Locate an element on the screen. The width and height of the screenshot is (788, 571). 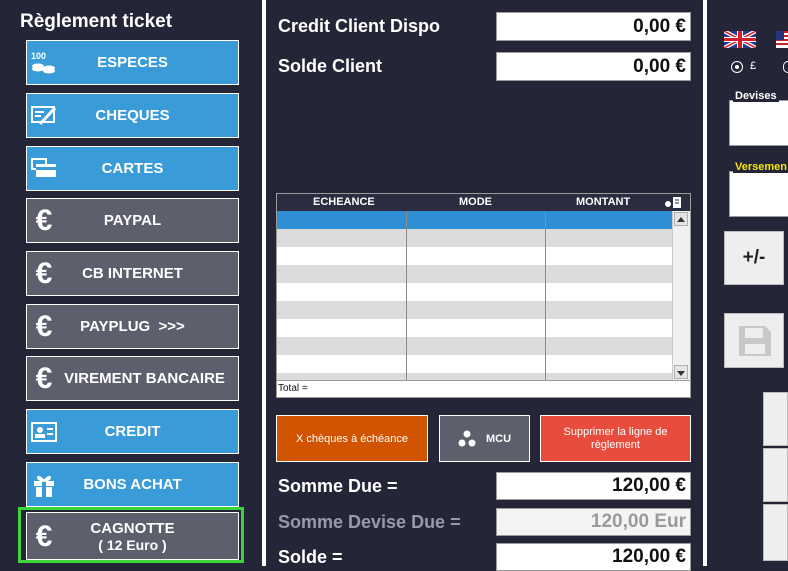
solde-client-field: 0,00 € is located at coordinates (593, 66).